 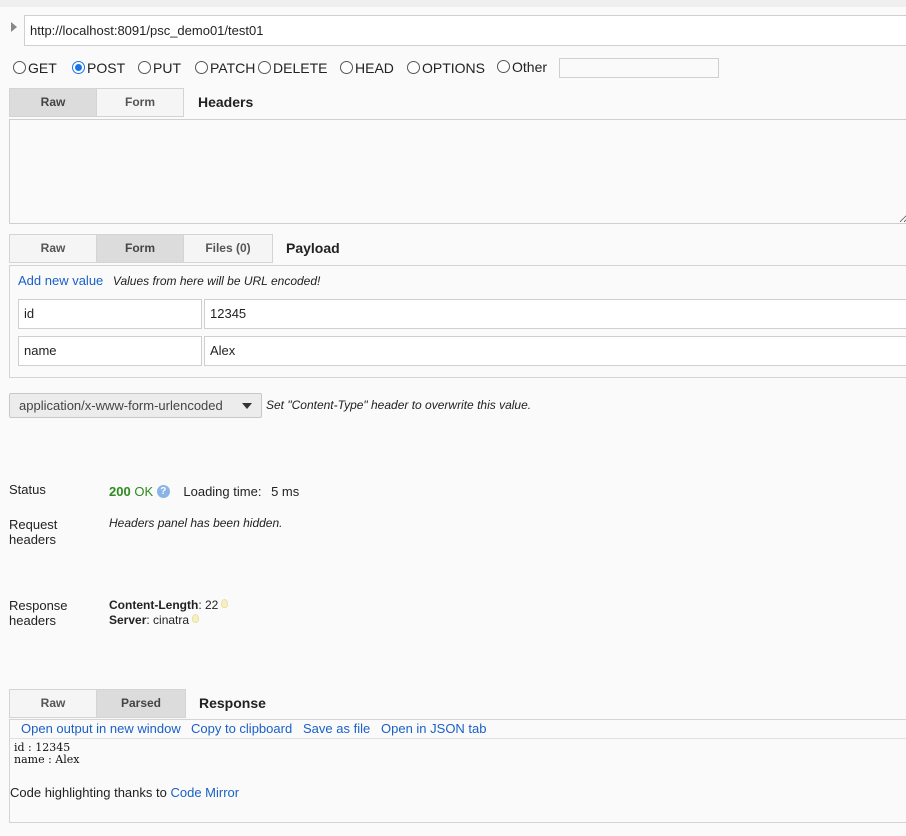 What do you see at coordinates (555, 314) in the screenshot?
I see `form-field-value: 12345` at bounding box center [555, 314].